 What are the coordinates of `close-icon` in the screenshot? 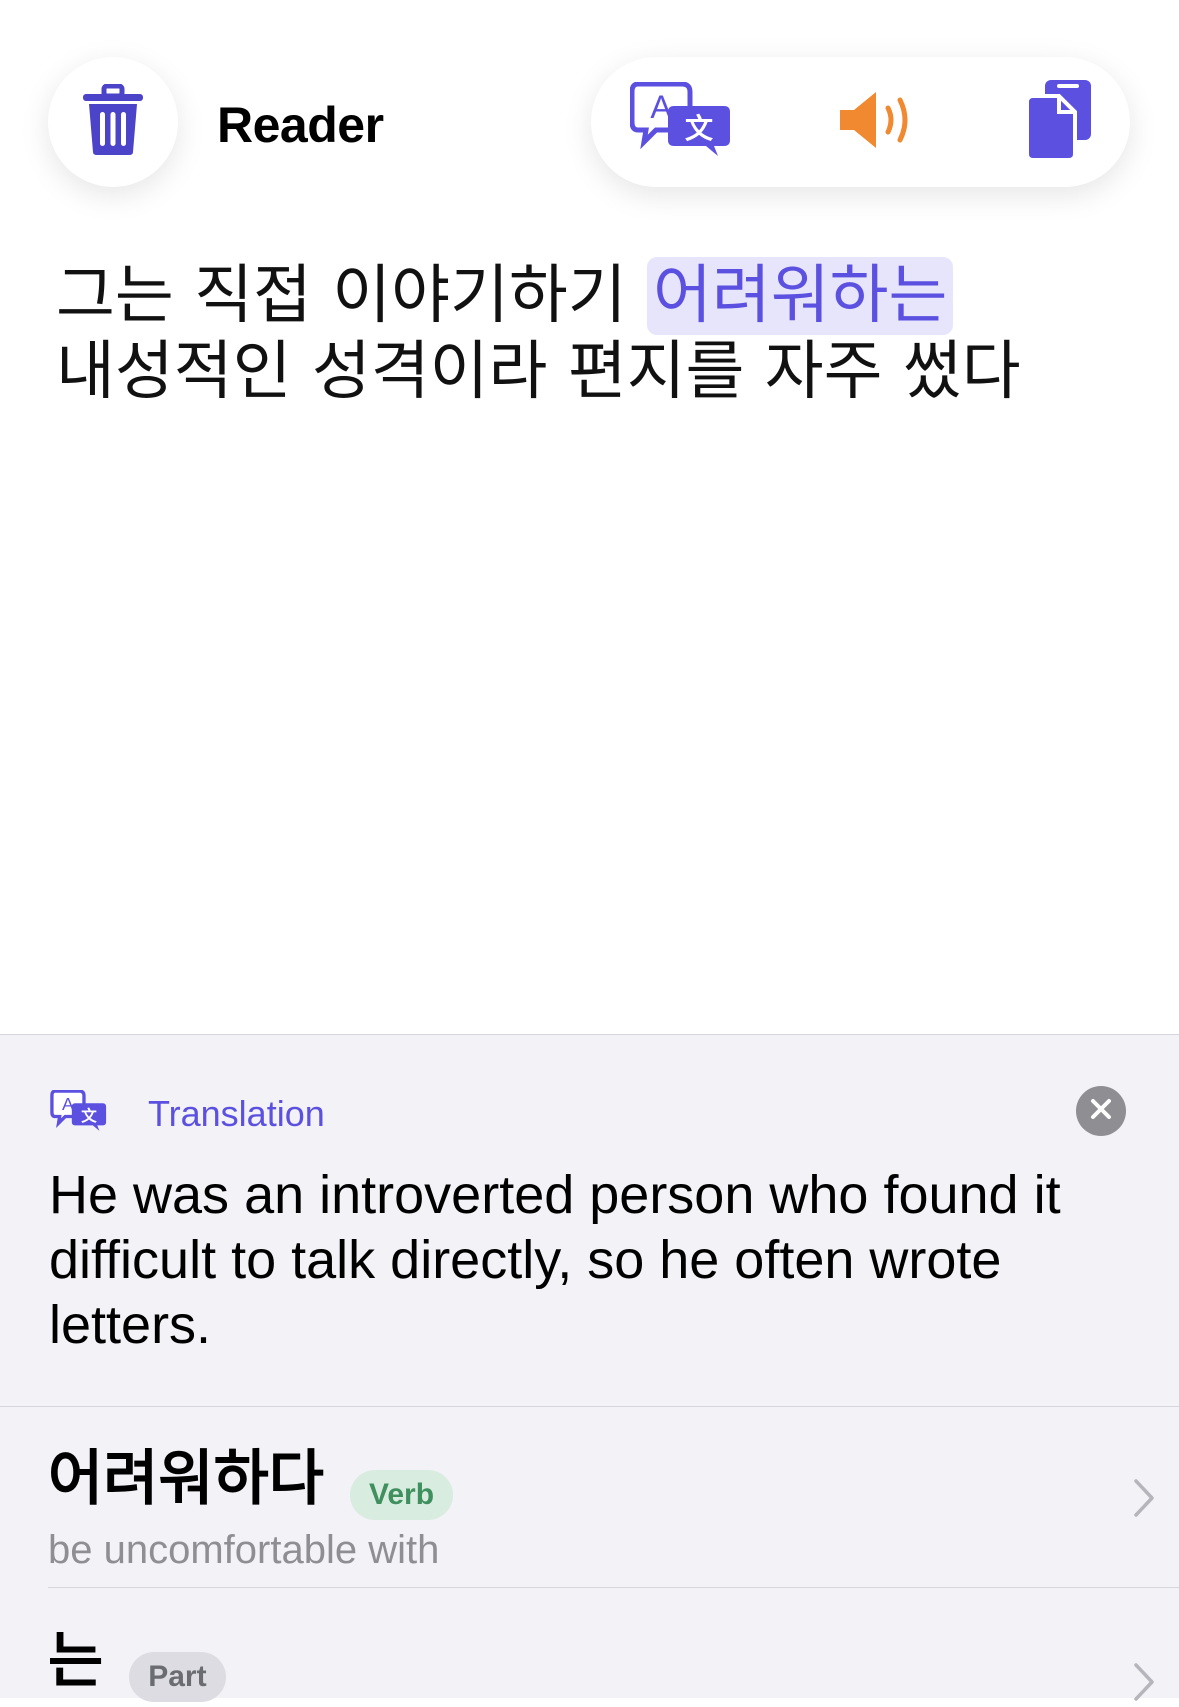 It's located at (1101, 1111).